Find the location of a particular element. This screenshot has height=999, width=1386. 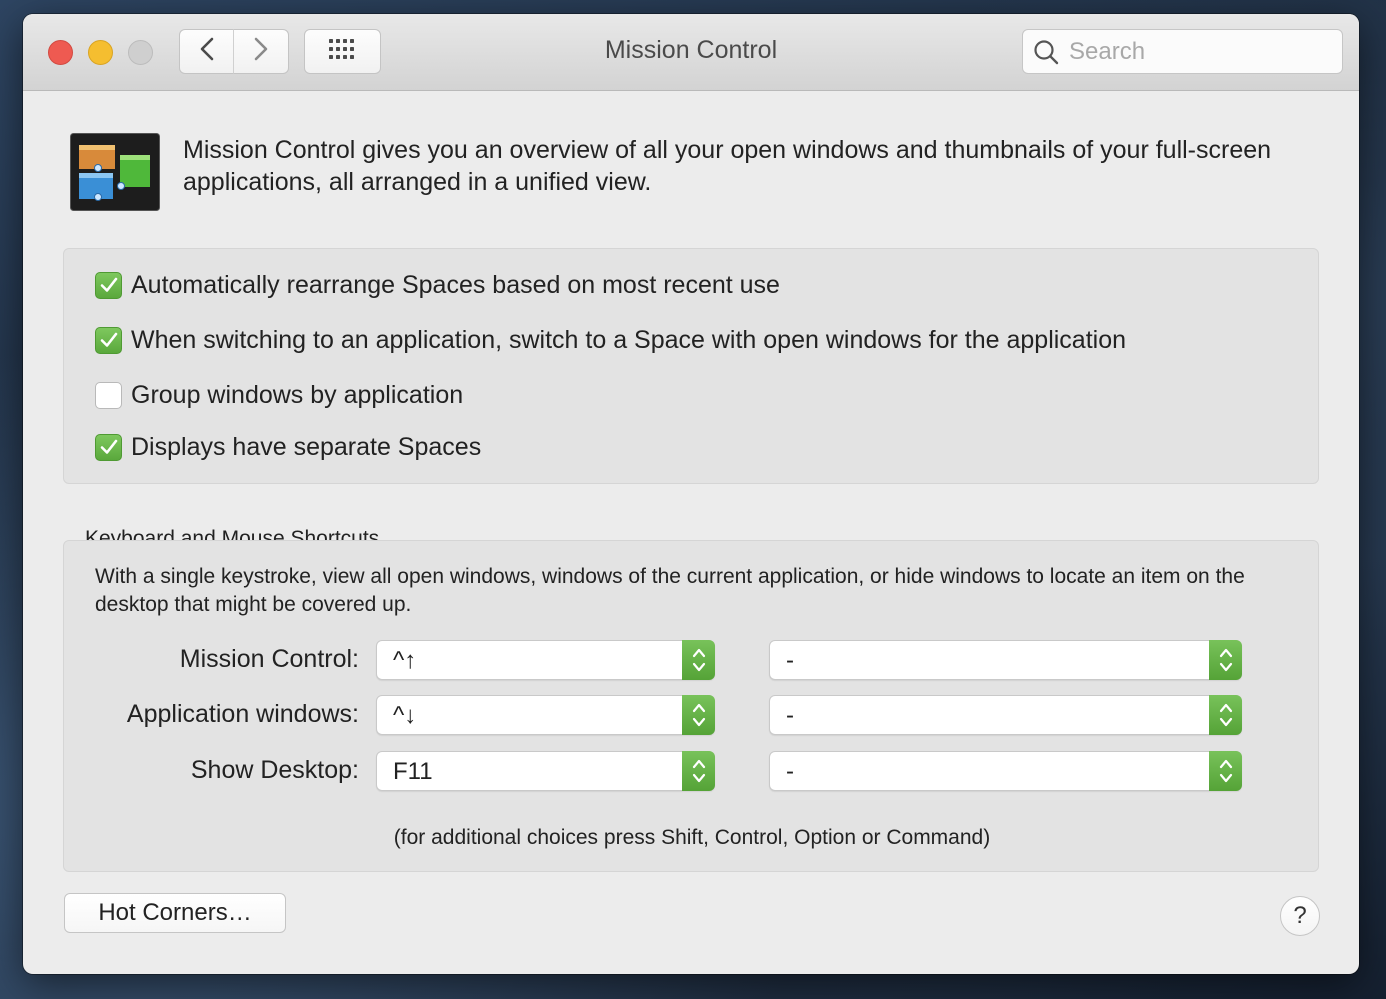

option-label: Group windows by application is located at coordinates (297, 395).